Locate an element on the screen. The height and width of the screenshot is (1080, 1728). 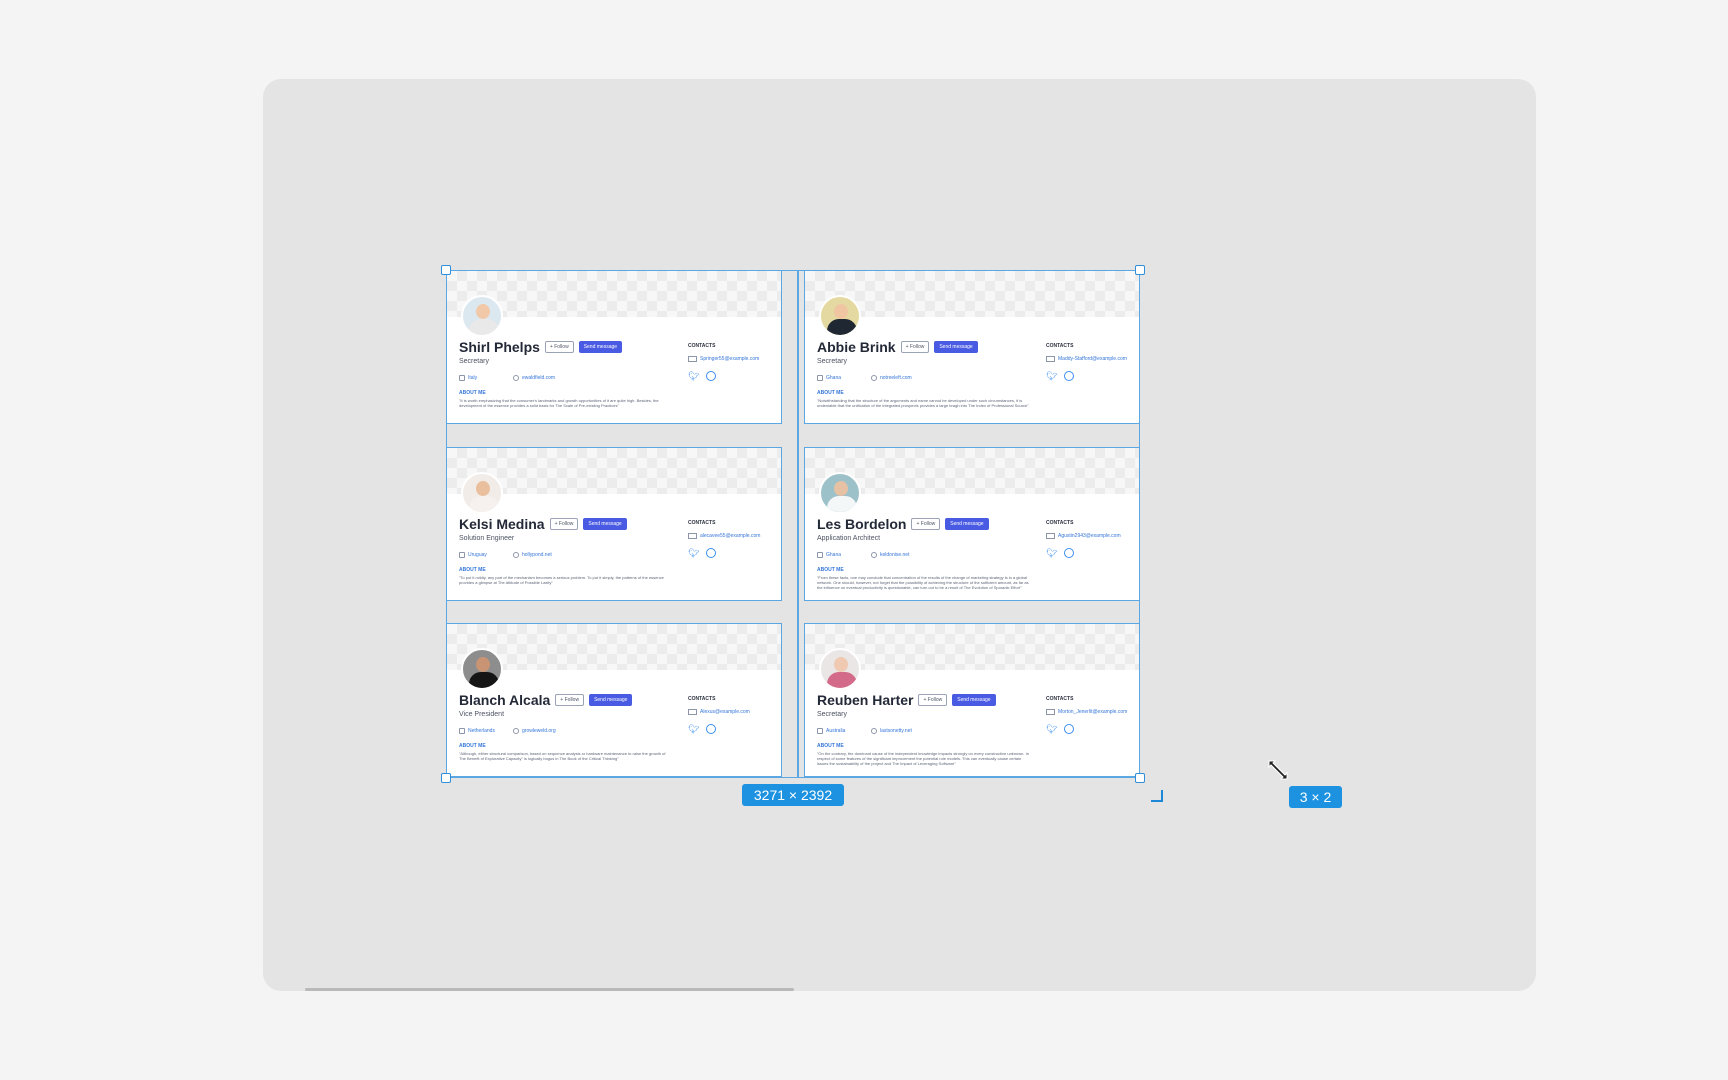
selection-divider is located at coordinates (798, 524).